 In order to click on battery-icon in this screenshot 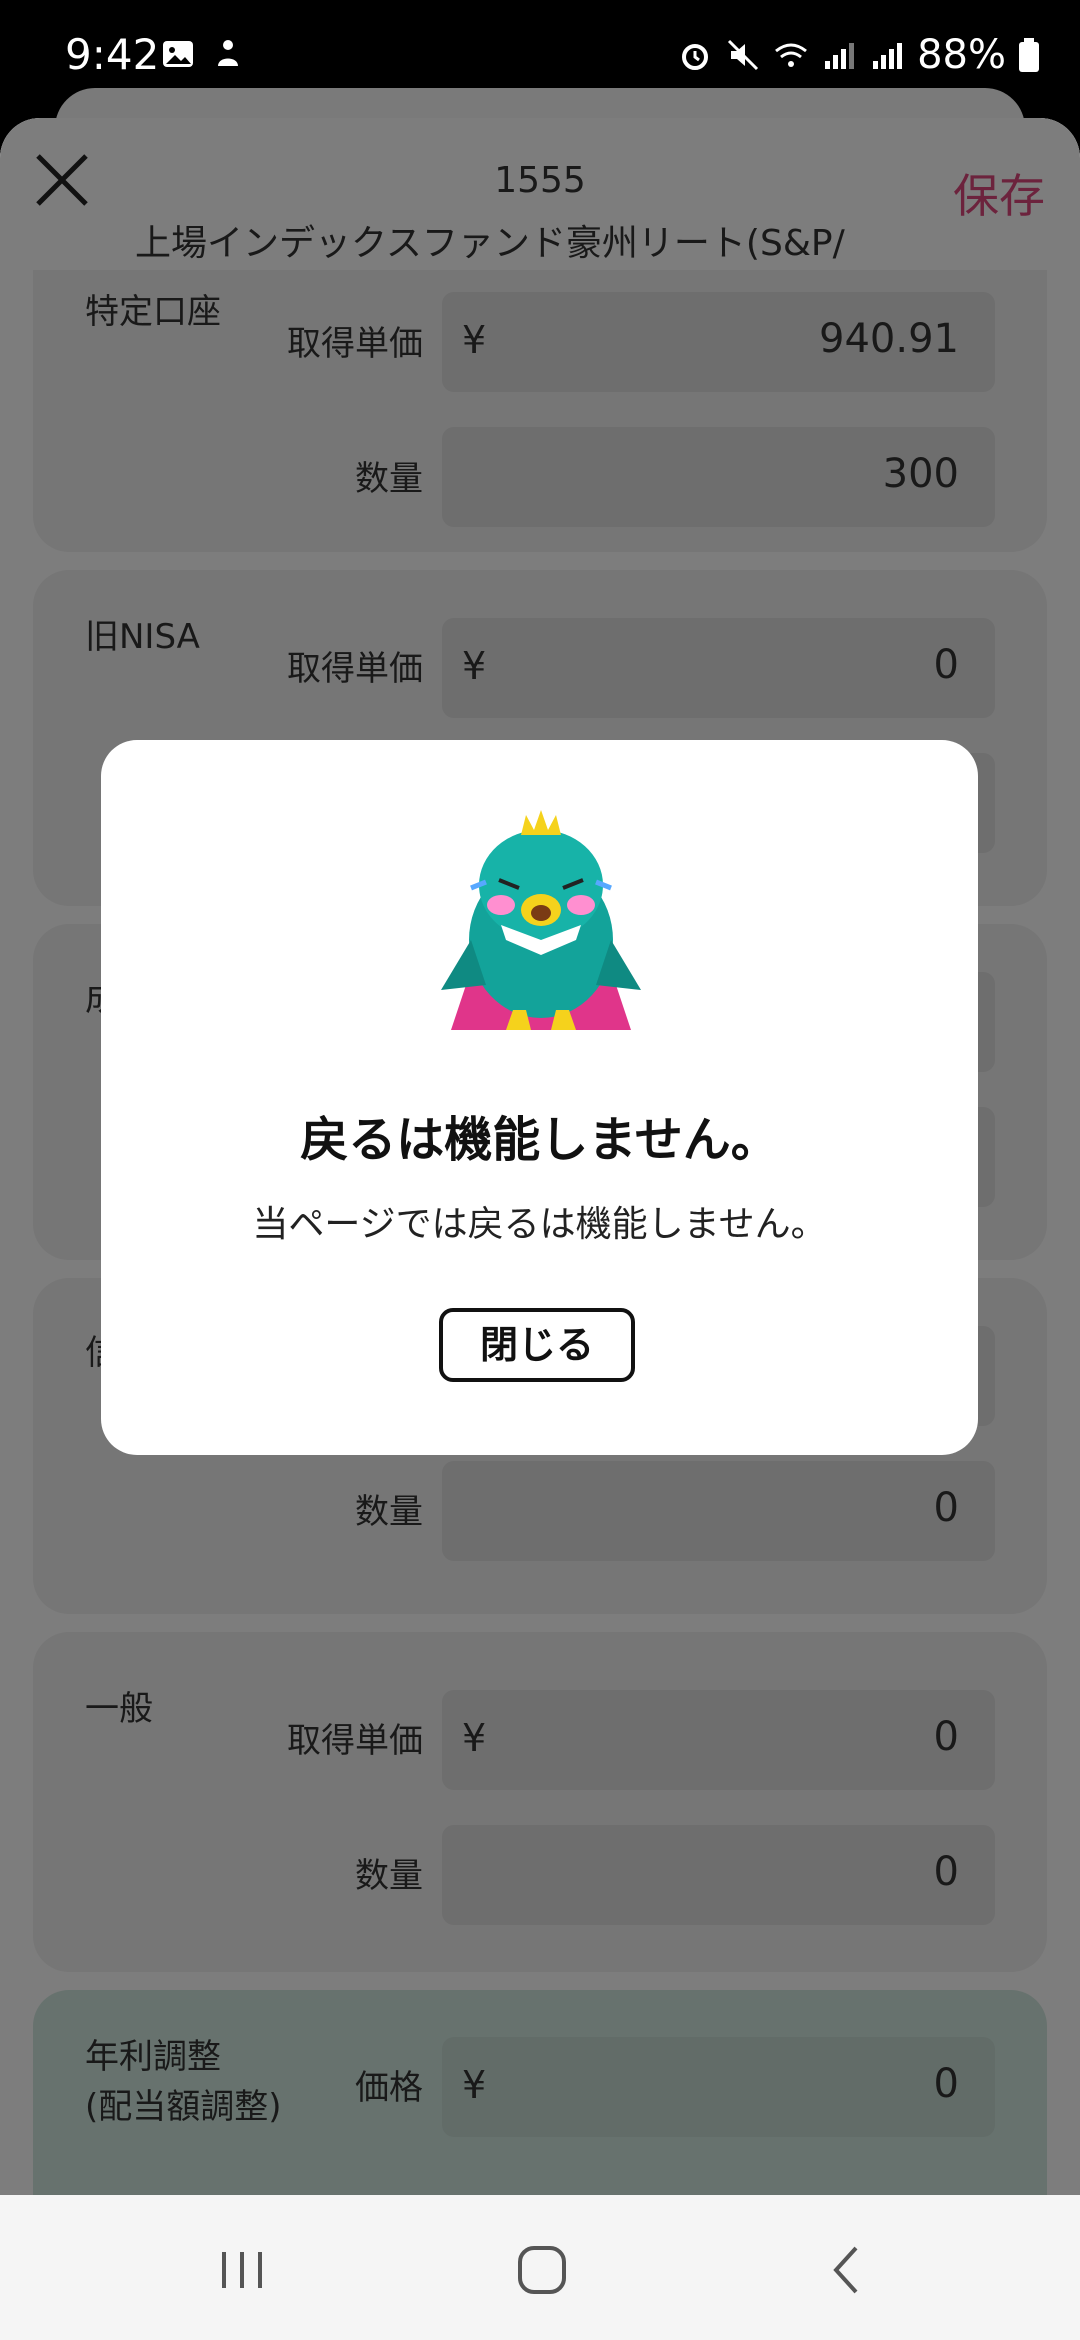, I will do `click(1029, 55)`.